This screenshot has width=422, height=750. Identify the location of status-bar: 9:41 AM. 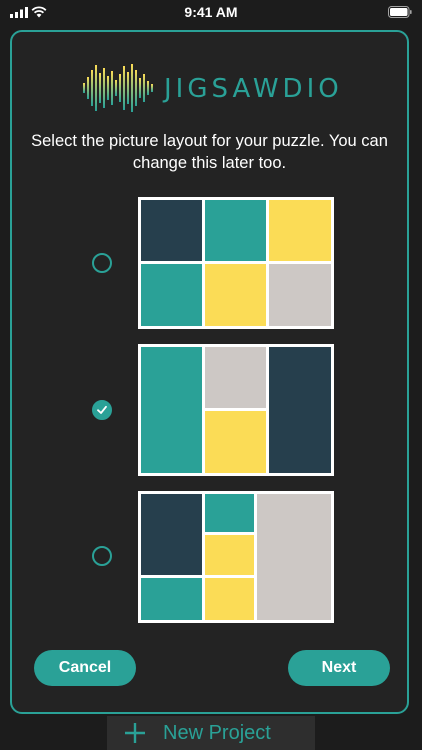
(211, 12).